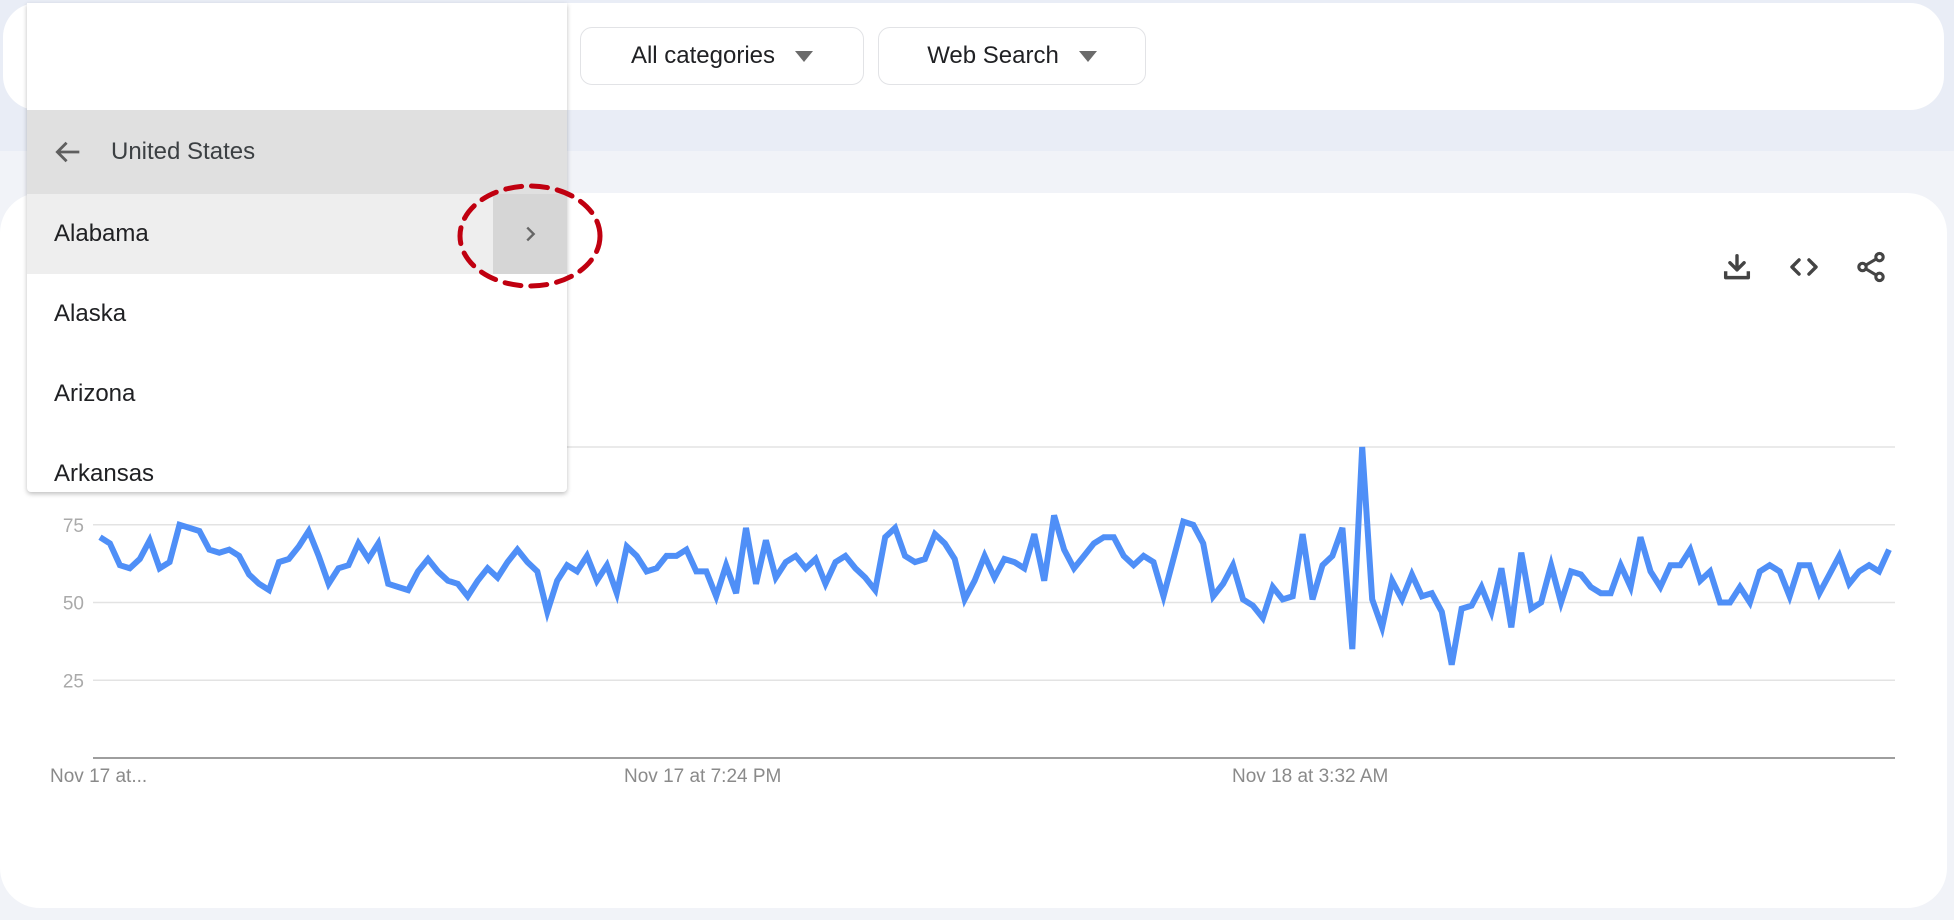 Image resolution: width=1954 pixels, height=920 pixels. What do you see at coordinates (297, 314) in the screenshot?
I see `region-item-alaska: Alaska` at bounding box center [297, 314].